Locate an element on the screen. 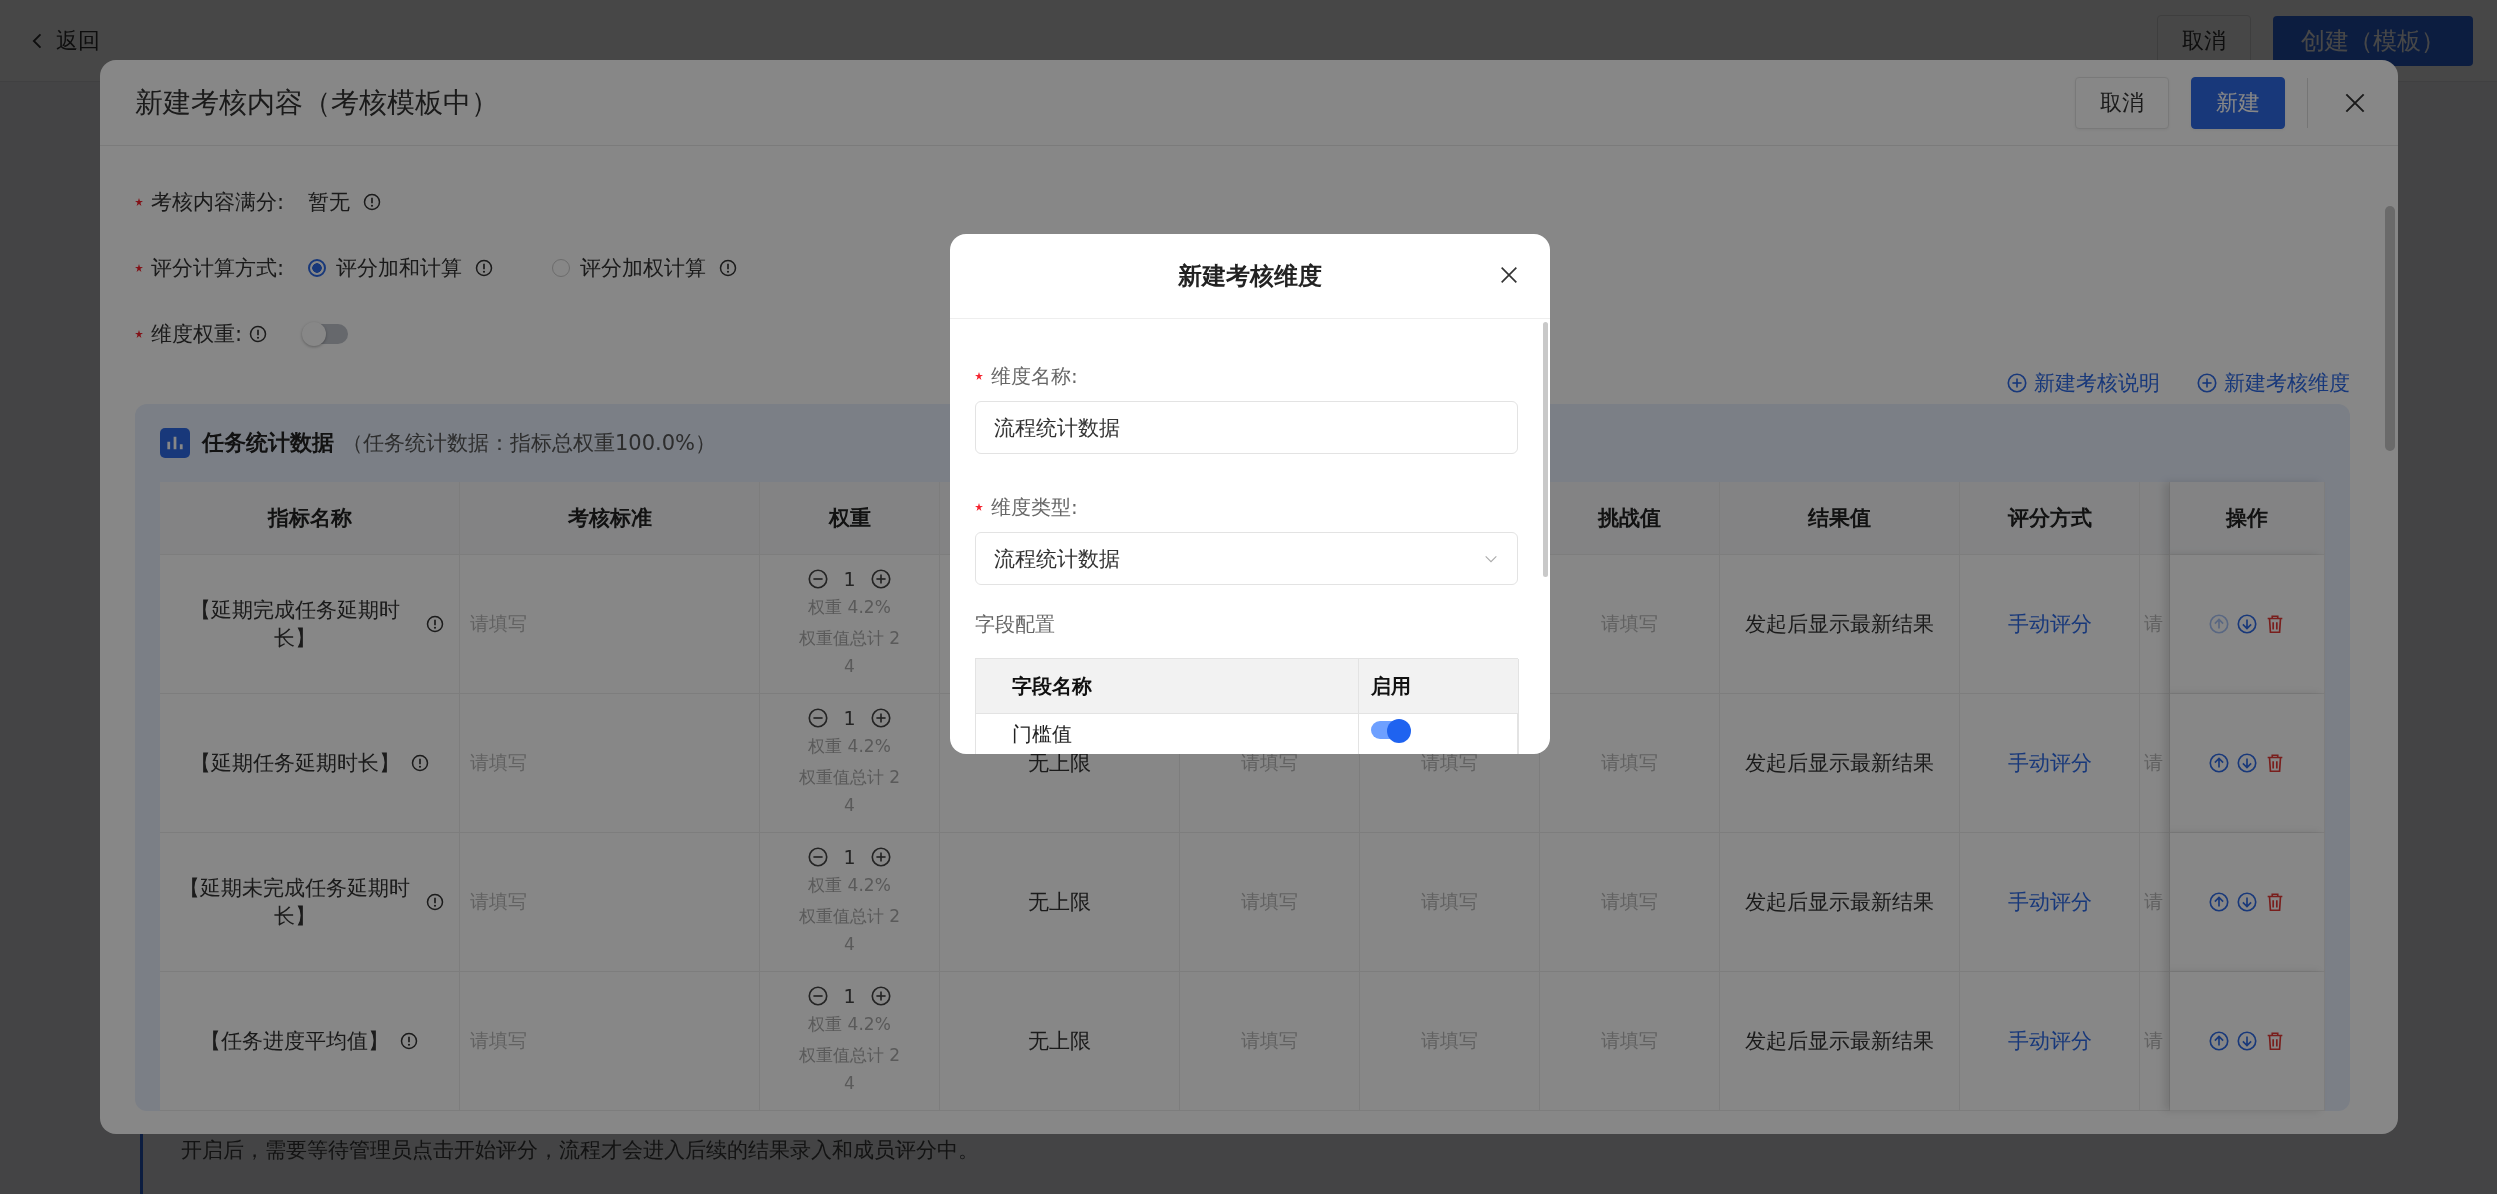  column-header: 权重 is located at coordinates (850, 518).